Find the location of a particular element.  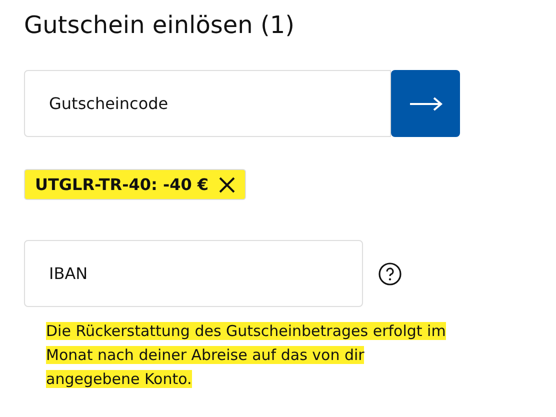

submit-button is located at coordinates (425, 103).